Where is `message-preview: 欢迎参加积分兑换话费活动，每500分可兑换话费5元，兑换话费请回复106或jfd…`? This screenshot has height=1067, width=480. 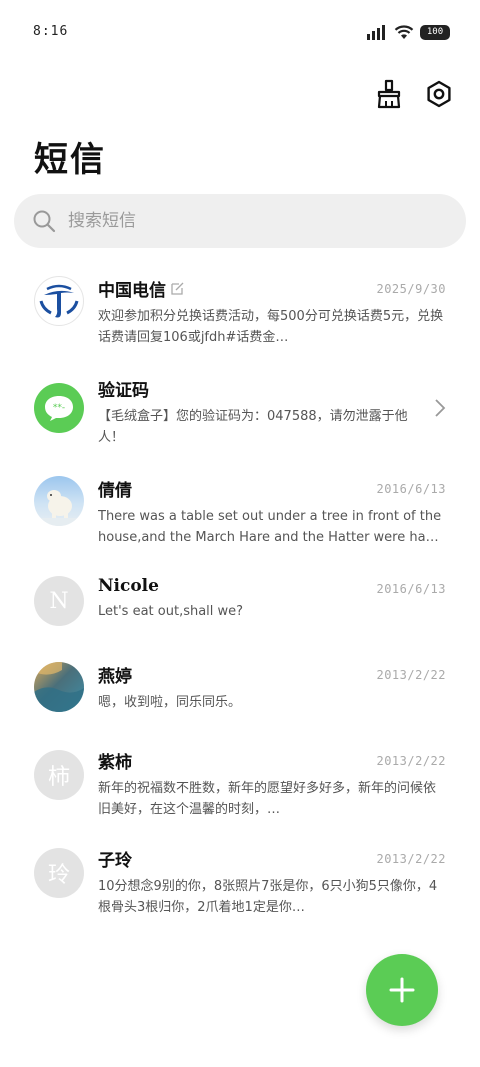 message-preview: 欢迎参加积分兑换话费活动，每500分可兑换话费5元，兑换话费请回复106或jfd… is located at coordinates (271, 327).